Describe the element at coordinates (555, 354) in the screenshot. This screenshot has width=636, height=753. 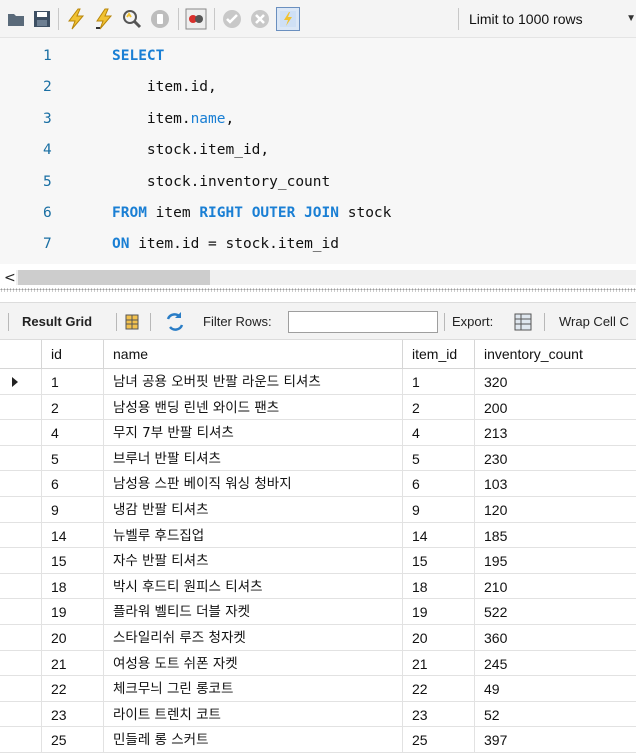
I see `column-header-inventory-count: inventory_count` at that location.